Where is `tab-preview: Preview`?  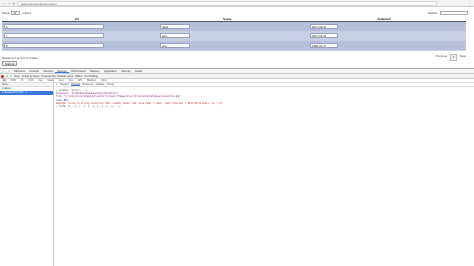
tab-preview: Preview is located at coordinates (75, 85).